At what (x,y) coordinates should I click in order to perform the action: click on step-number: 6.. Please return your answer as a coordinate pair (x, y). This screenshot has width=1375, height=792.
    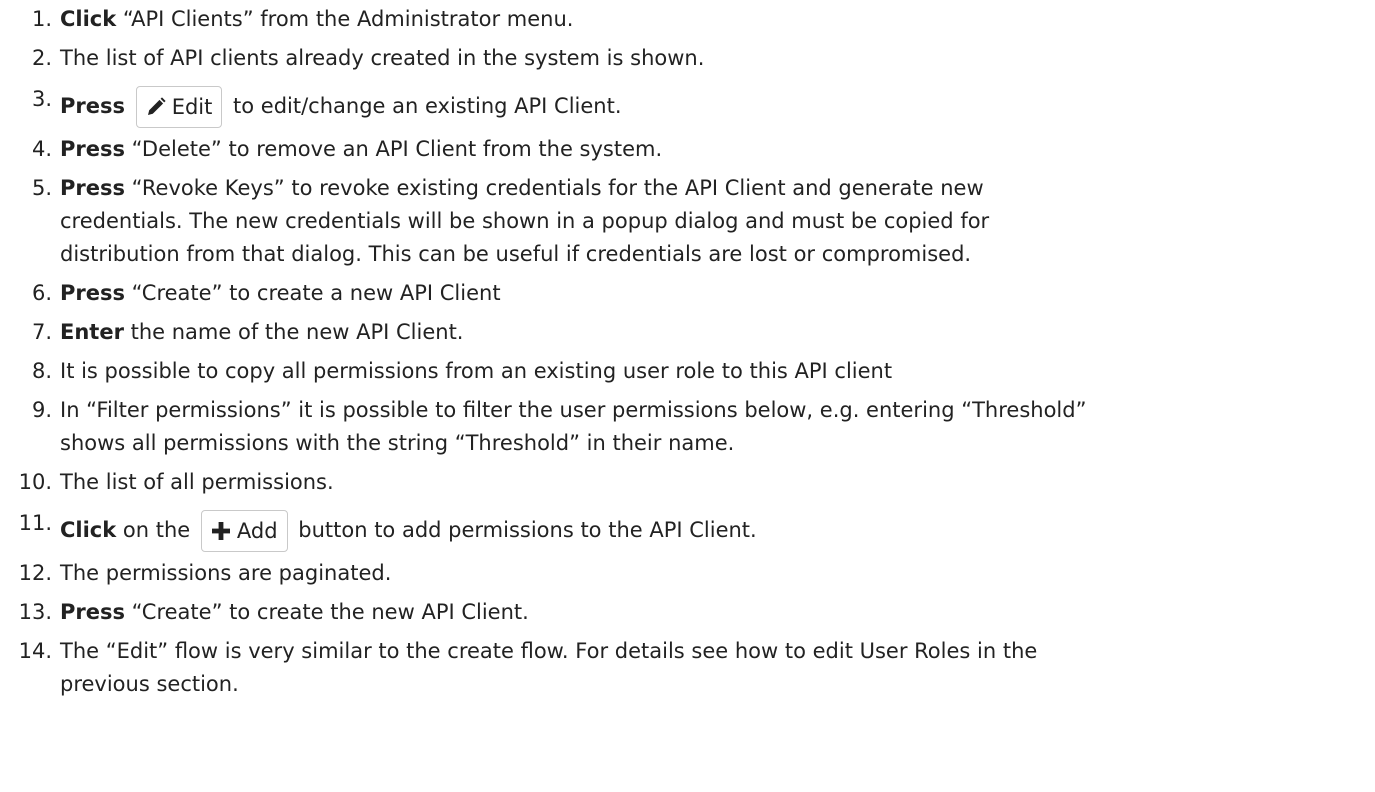
    Looking at the image, I should click on (41, 293).